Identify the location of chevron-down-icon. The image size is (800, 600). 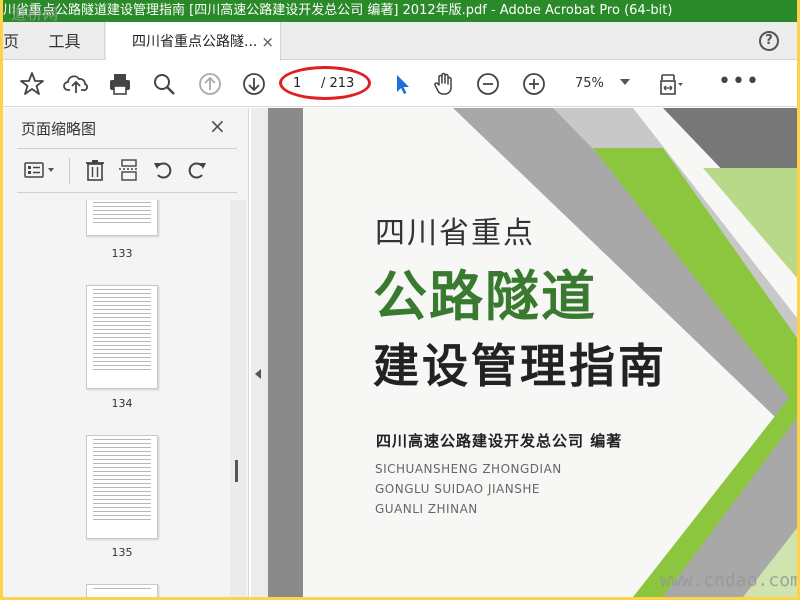
(625, 82).